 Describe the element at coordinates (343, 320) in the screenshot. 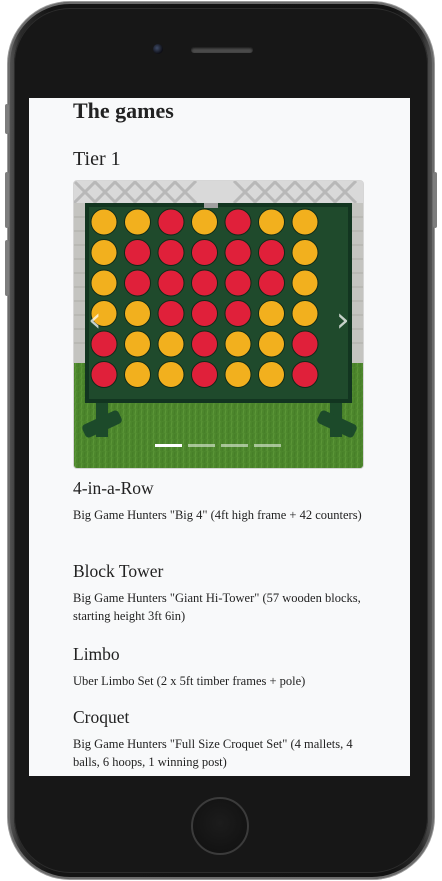

I see `carousel-next-icon: ›` at that location.